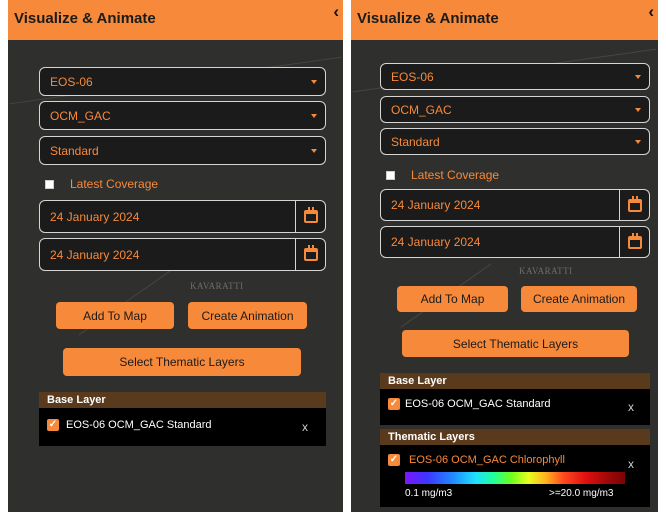 The width and height of the screenshot is (666, 512). I want to click on color-scale-min-label: 0.1 mg/m3, so click(429, 493).